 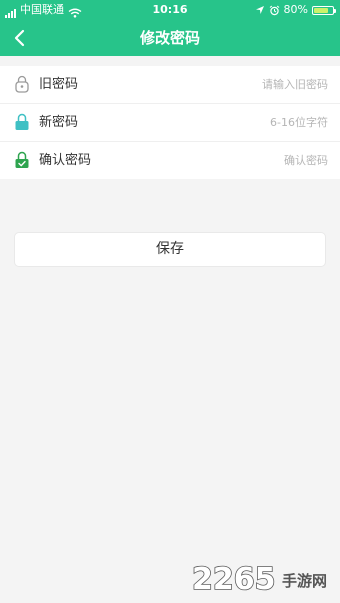 I want to click on app-header: 中国联通 10:16 80% 修改密码, so click(x=170, y=28).